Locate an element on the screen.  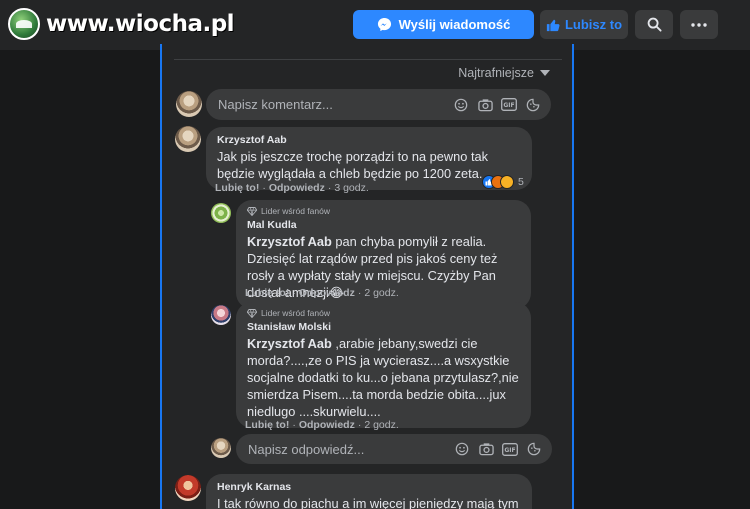
send-message-button: Wyślij wiadomość is located at coordinates (443, 24).